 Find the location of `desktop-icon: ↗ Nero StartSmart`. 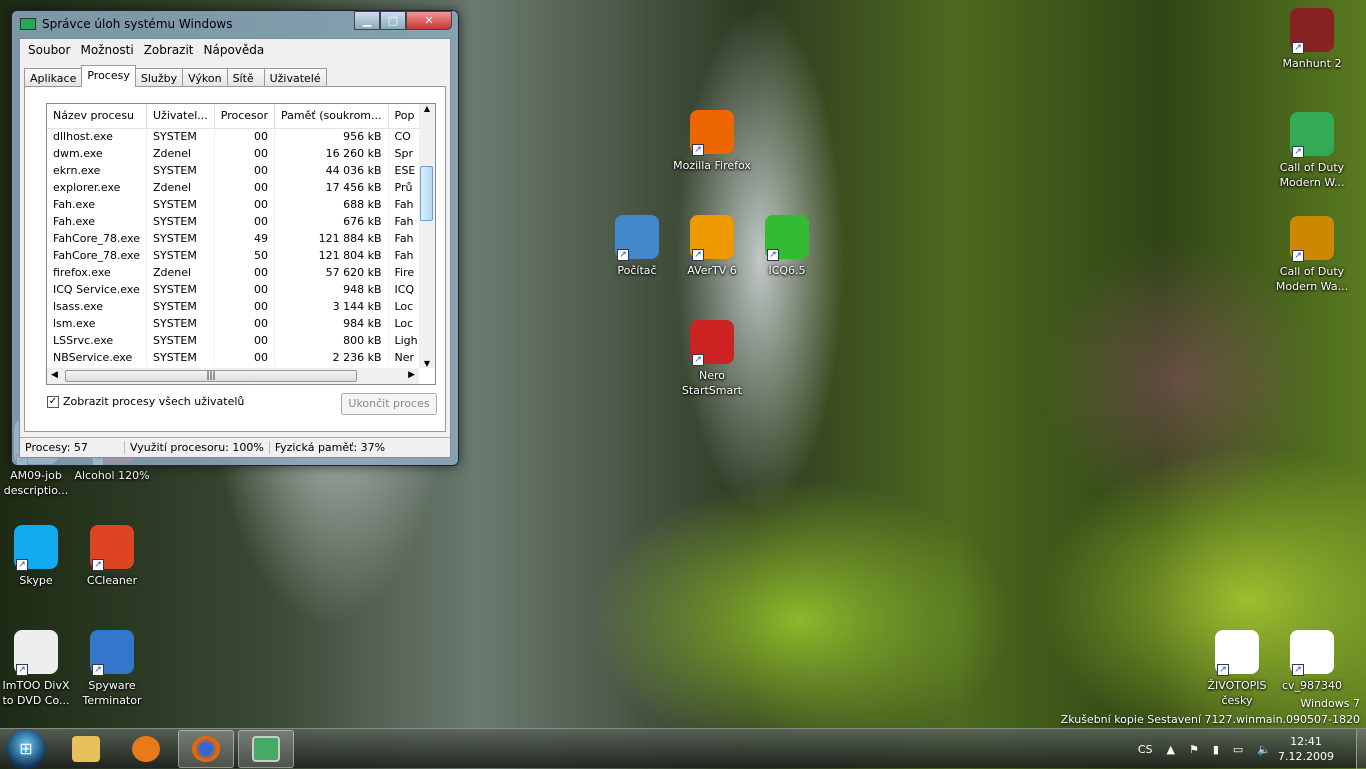

desktop-icon: ↗ Nero StartSmart is located at coordinates (712, 359).